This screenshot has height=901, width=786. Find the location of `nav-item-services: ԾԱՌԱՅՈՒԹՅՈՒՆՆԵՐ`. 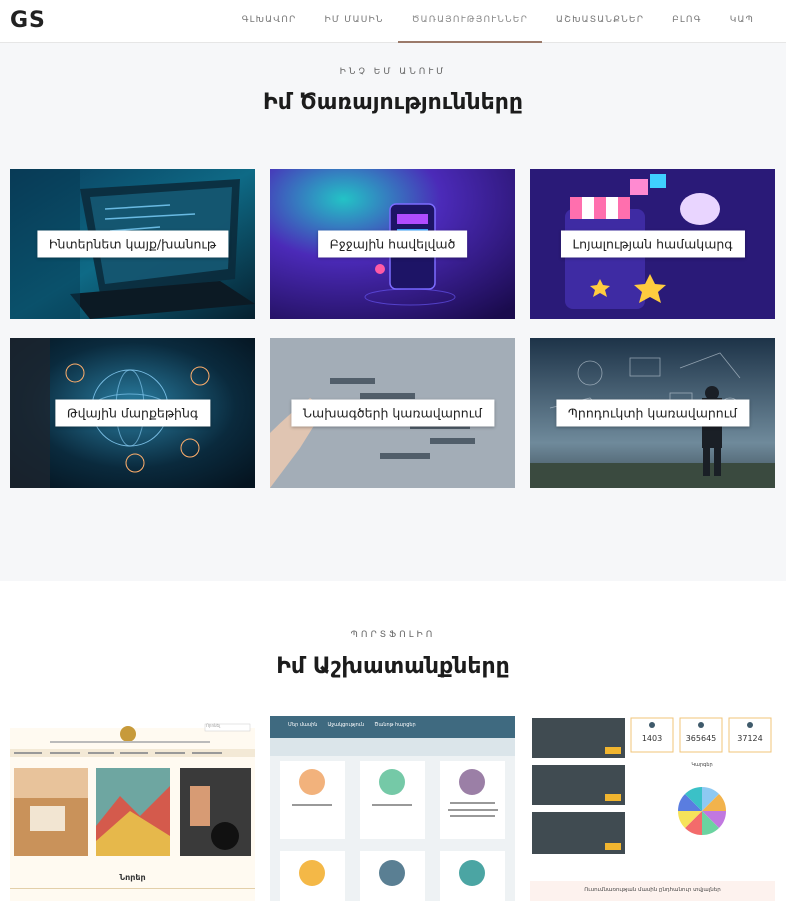

nav-item-services: ԾԱՌԱՅՈՒԹՅՈՒՆՆԵՐ is located at coordinates (470, 21).